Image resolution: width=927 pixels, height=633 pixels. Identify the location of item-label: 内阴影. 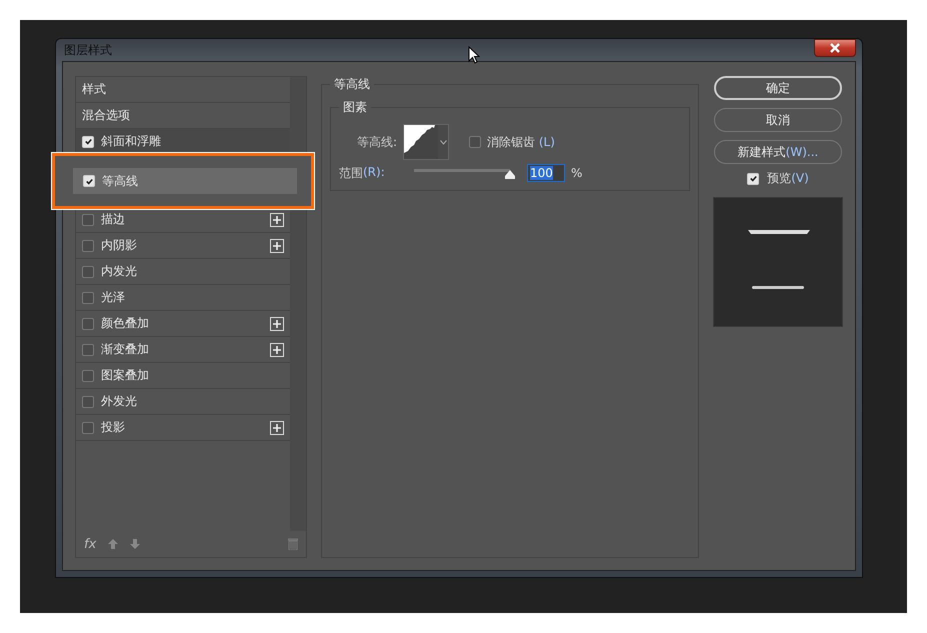
(119, 245).